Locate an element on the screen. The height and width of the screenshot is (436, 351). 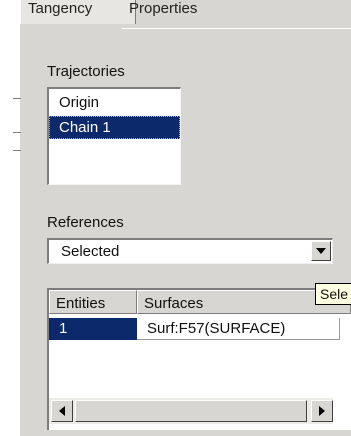
arrow-left-icon is located at coordinates (62, 411).